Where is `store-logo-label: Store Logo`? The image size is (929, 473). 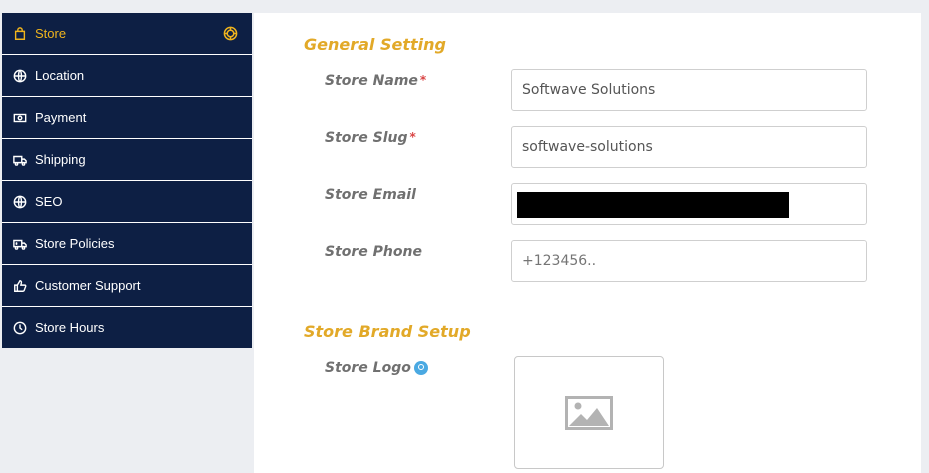 store-logo-label: Store Logo is located at coordinates (376, 368).